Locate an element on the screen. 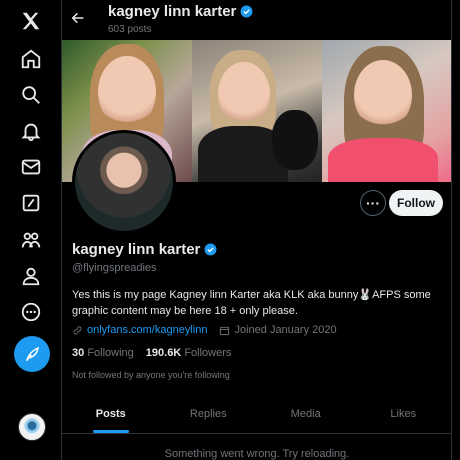 This screenshot has height=460, width=460. header-name: kagney linn karter is located at coordinates (172, 11).